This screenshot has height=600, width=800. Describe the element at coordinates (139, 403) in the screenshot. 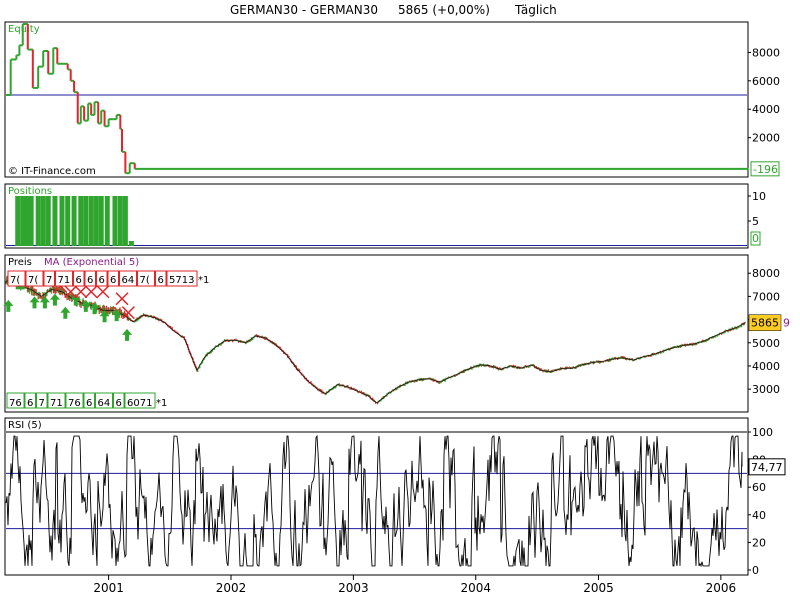

I see `trade-label-text: 6071` at that location.